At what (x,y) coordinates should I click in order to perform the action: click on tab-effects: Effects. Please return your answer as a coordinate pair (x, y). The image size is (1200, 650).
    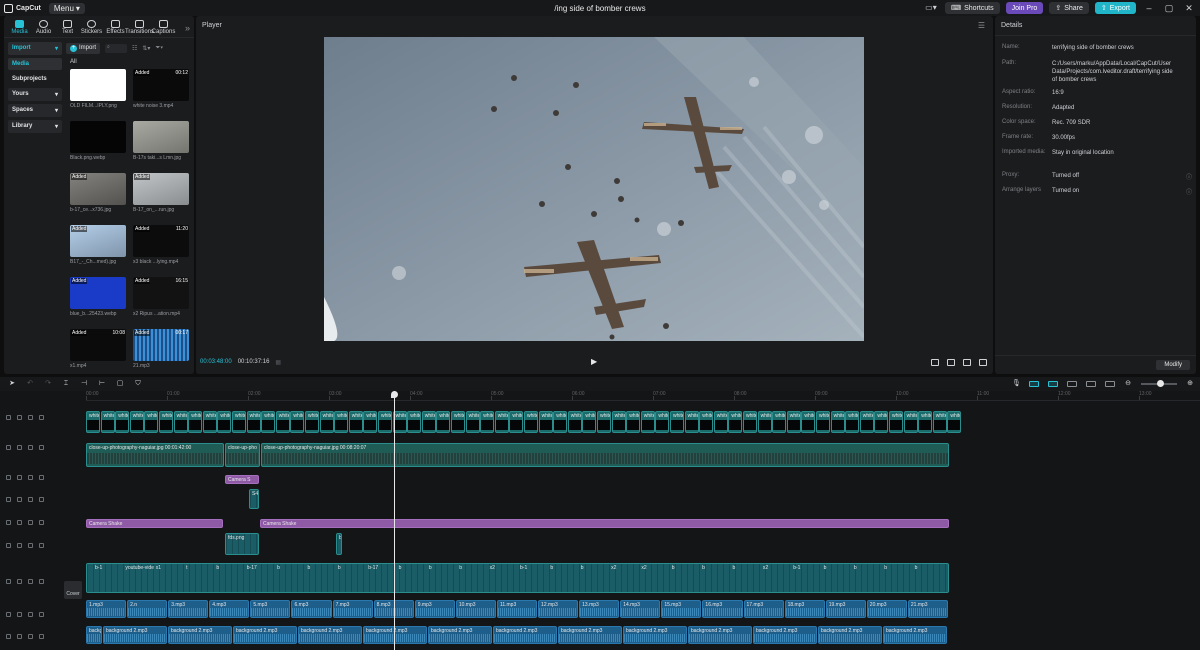
    Looking at the image, I should click on (115, 28).